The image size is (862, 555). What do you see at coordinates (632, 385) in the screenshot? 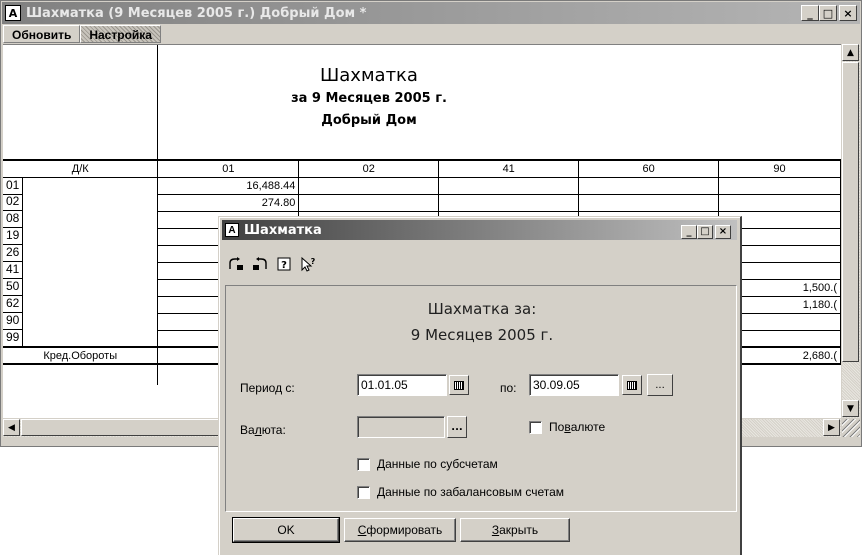
I see `calendar-to-icon` at bounding box center [632, 385].